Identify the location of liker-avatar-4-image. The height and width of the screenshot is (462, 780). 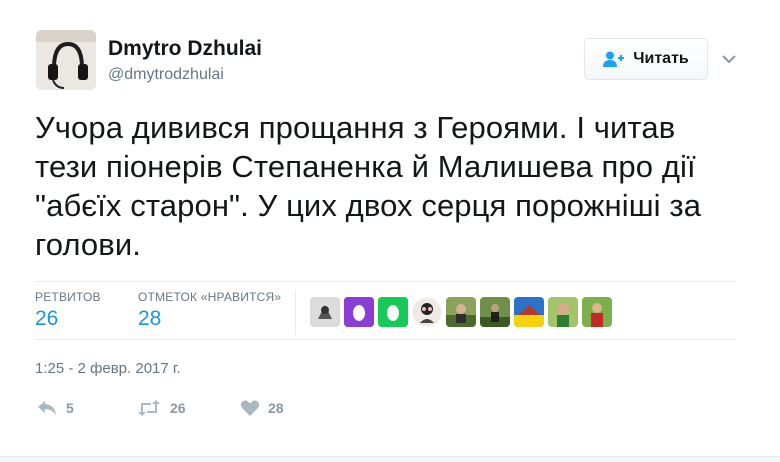
(427, 312).